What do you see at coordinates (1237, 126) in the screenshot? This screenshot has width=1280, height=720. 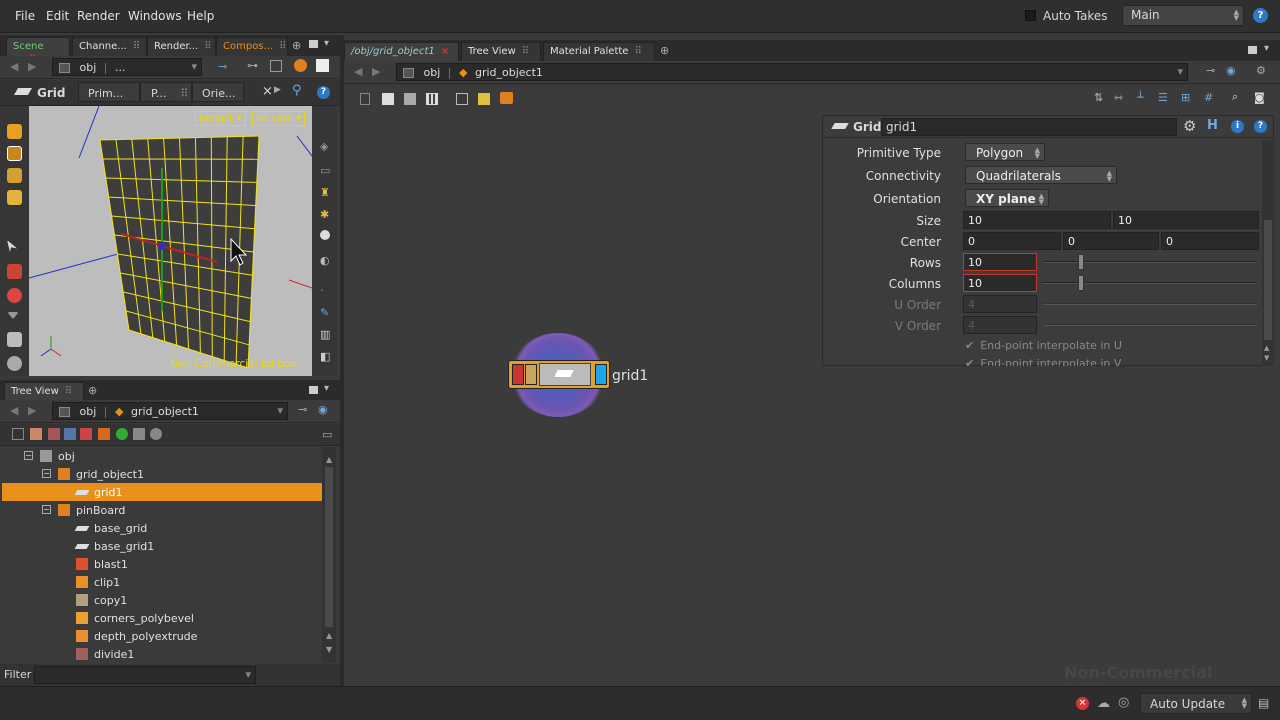 I see `info-icon: i` at bounding box center [1237, 126].